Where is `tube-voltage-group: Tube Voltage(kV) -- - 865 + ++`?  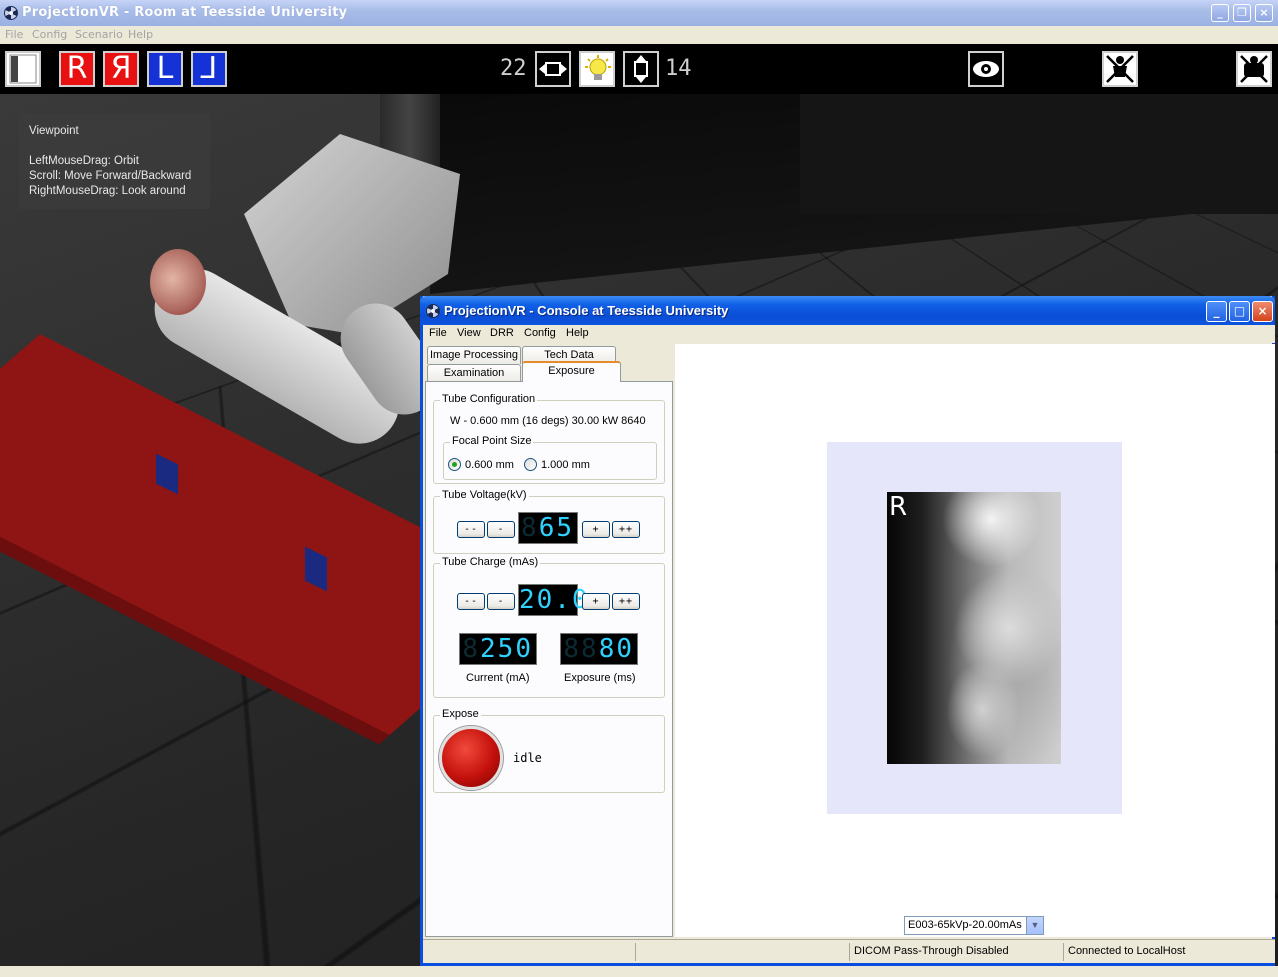
tube-voltage-group: Tube Voltage(kV) -- - 865 + ++ is located at coordinates (549, 521).